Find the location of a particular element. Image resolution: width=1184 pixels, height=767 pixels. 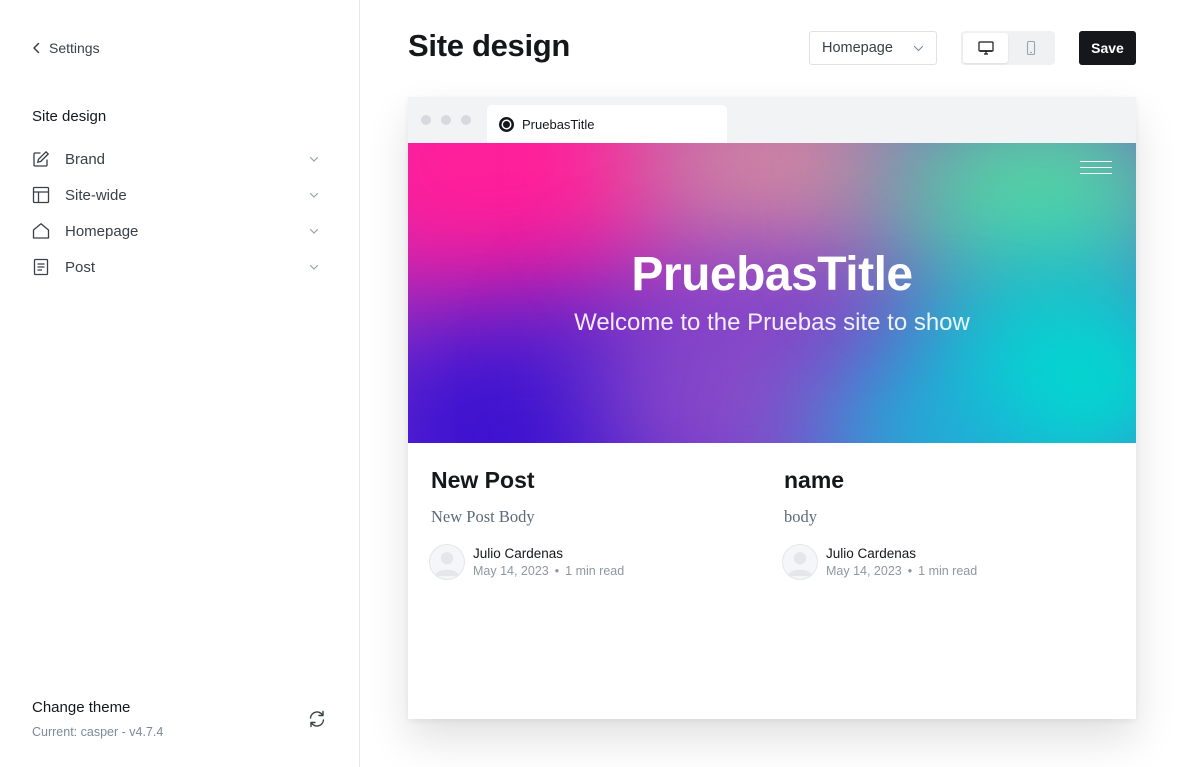

nav-item-post: Post is located at coordinates (177, 267).